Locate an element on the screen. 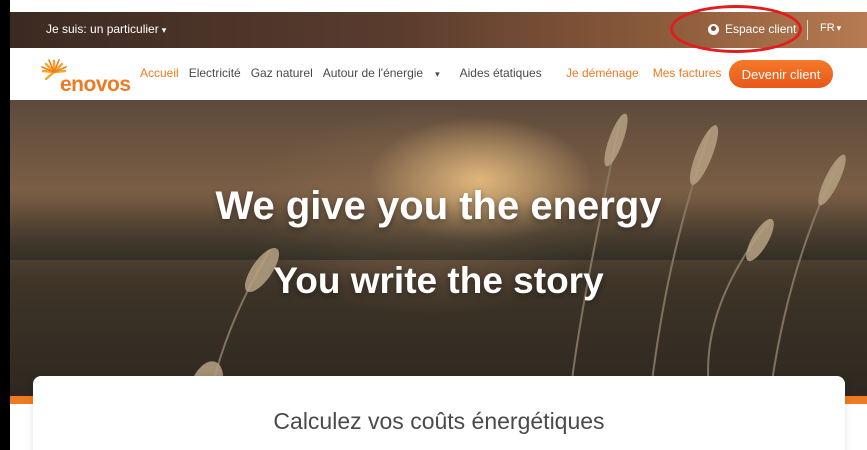  nav-item-gaz-naturel: Gaz naturel is located at coordinates (282, 73).